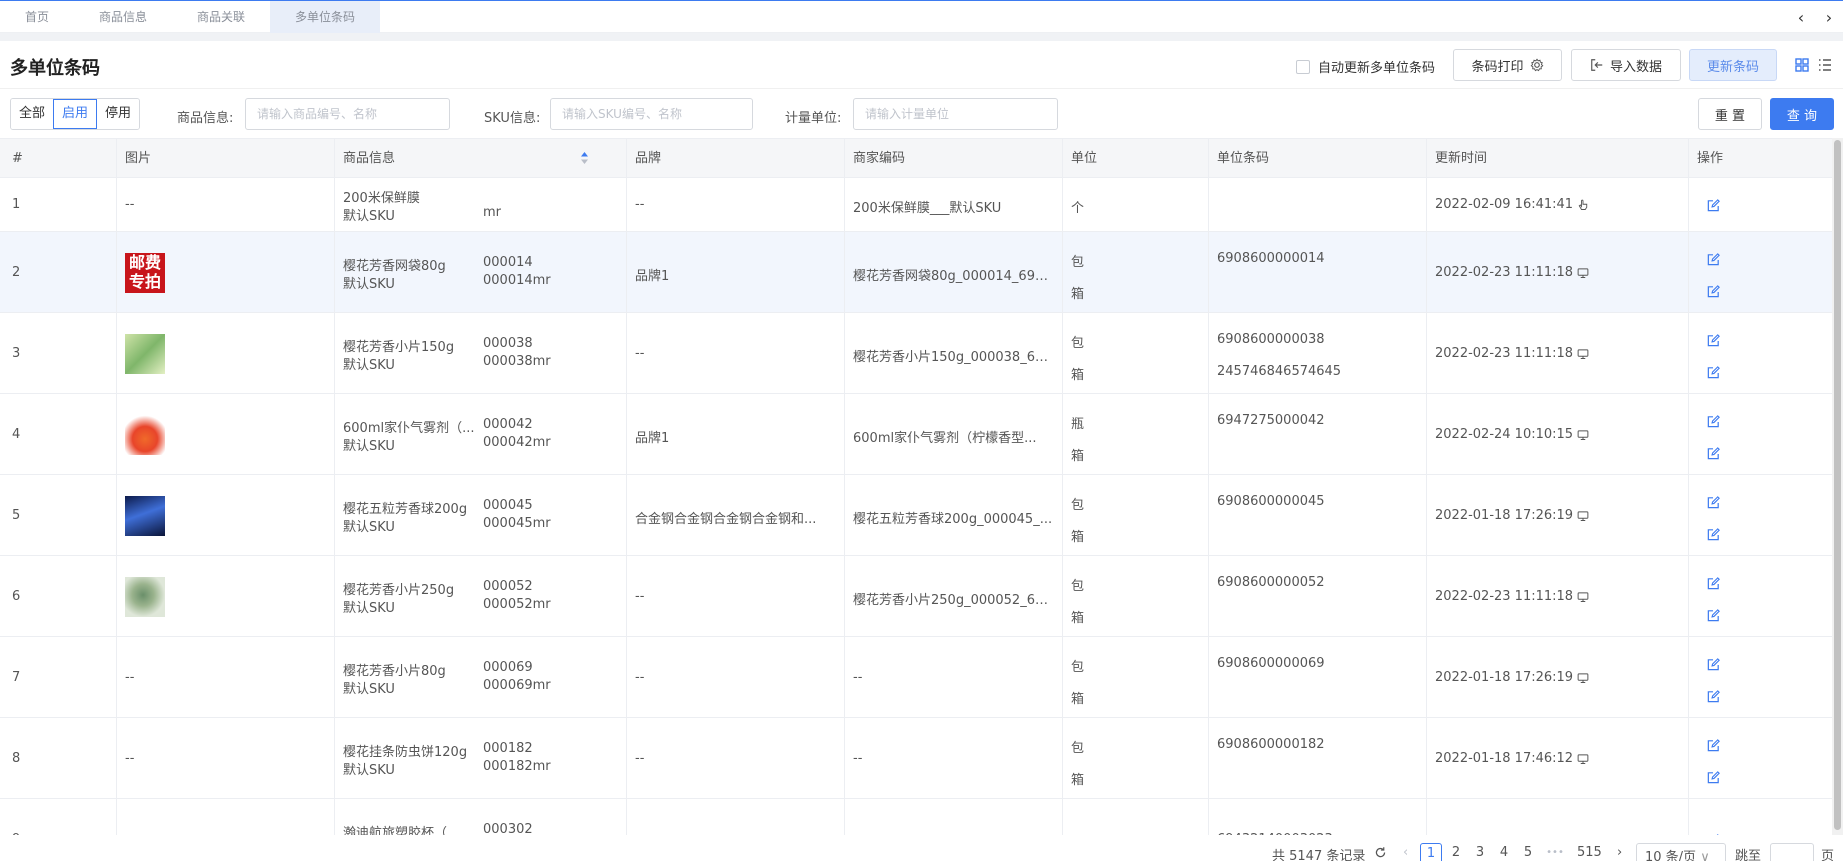 The height and width of the screenshot is (861, 1843). Describe the element at coordinates (1802, 114) in the screenshot. I see `query-button: 查 询` at that location.